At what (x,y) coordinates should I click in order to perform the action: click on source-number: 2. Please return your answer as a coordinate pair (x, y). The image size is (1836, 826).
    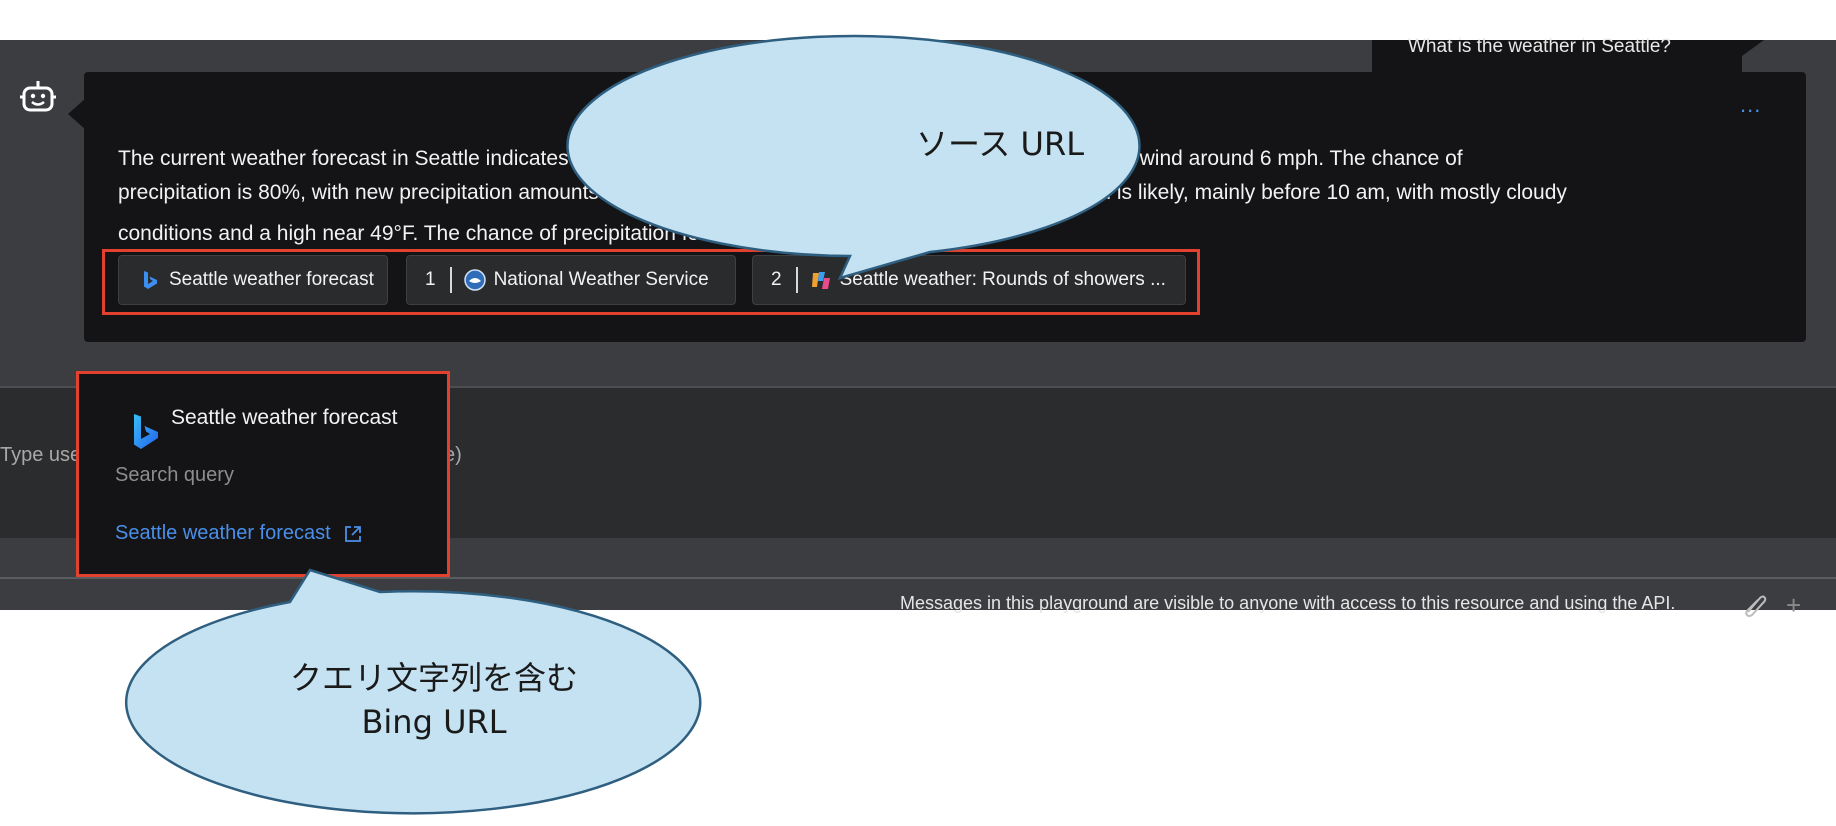
    Looking at the image, I should click on (776, 279).